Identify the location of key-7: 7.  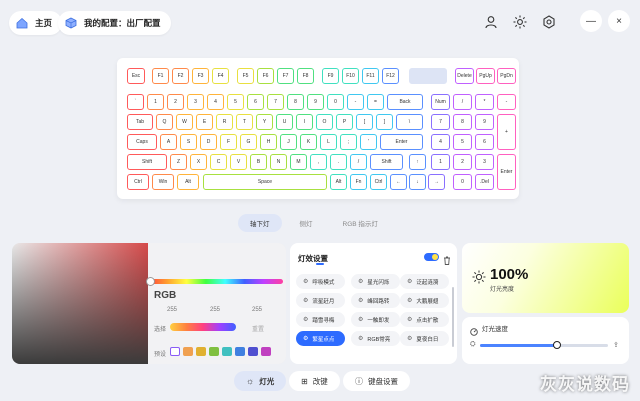
(440, 122).